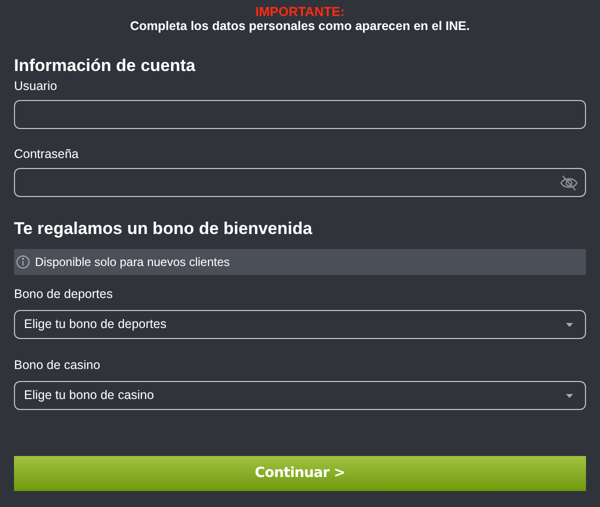 The image size is (600, 507). What do you see at coordinates (58, 365) in the screenshot?
I see `field-label: Bono de casino` at bounding box center [58, 365].